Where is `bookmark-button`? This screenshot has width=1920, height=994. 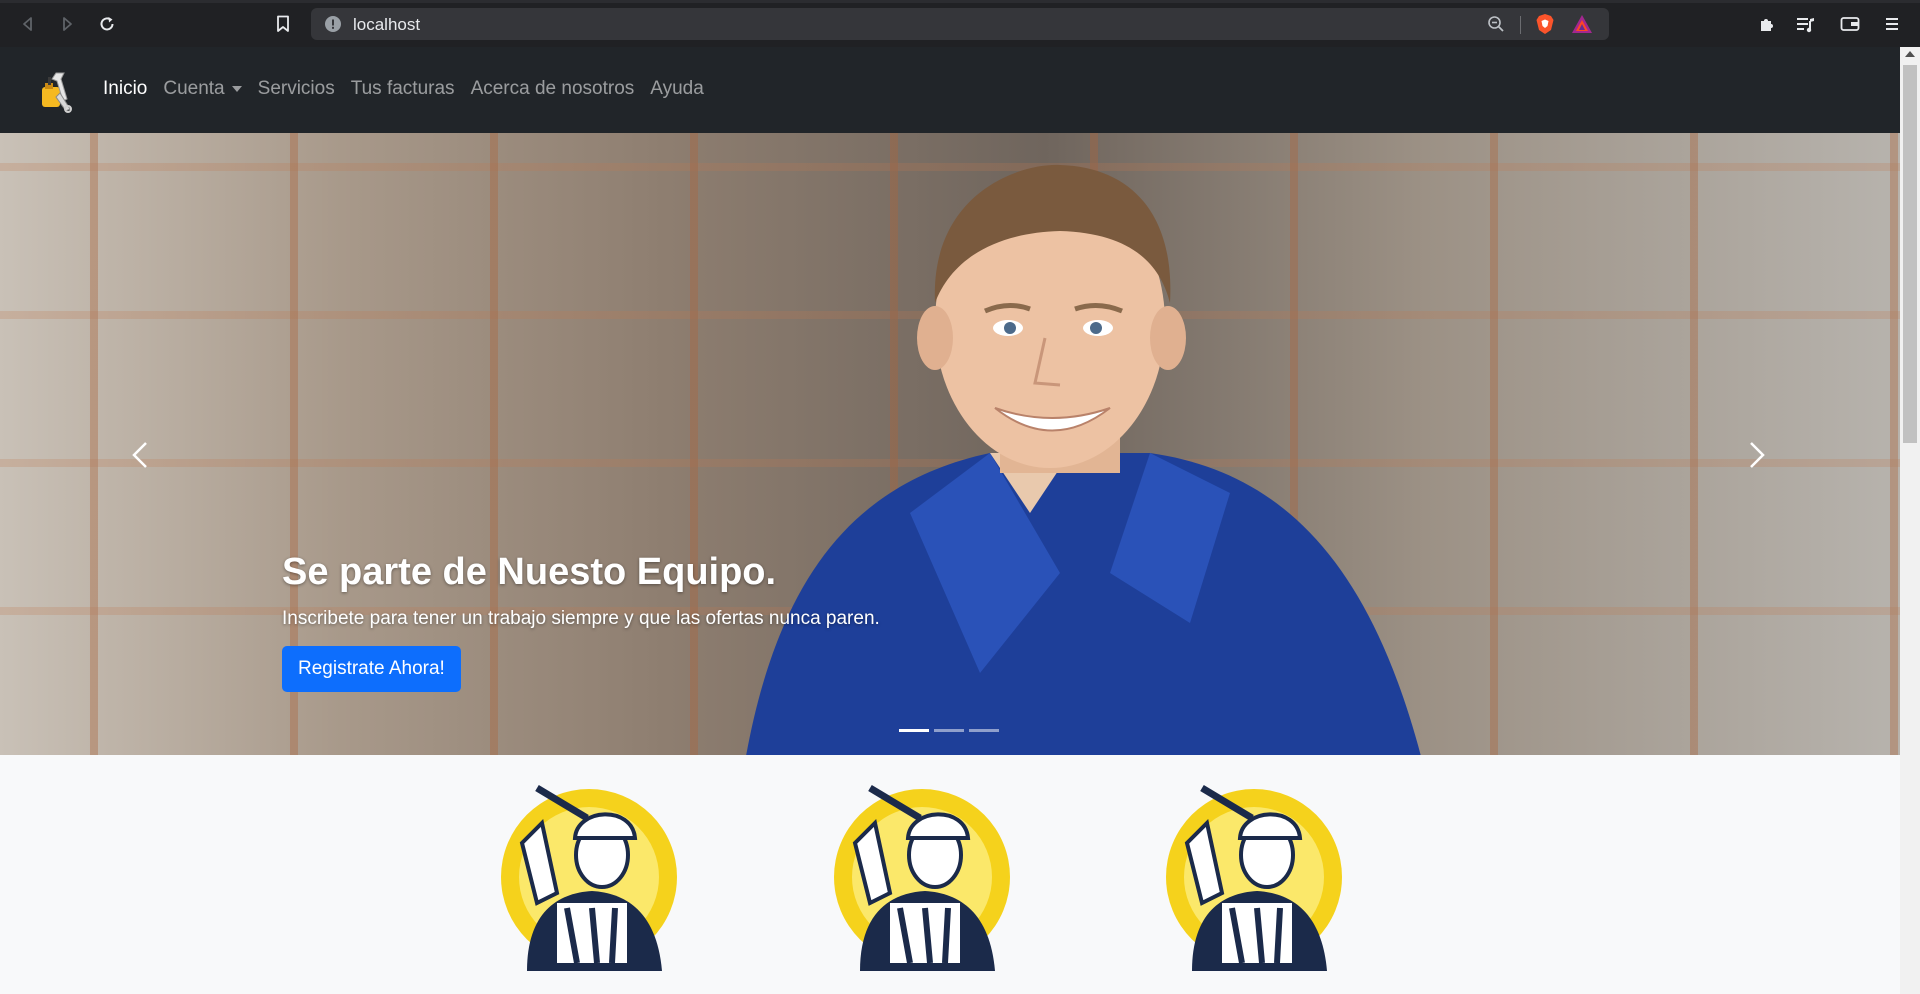 bookmark-button is located at coordinates (283, 24).